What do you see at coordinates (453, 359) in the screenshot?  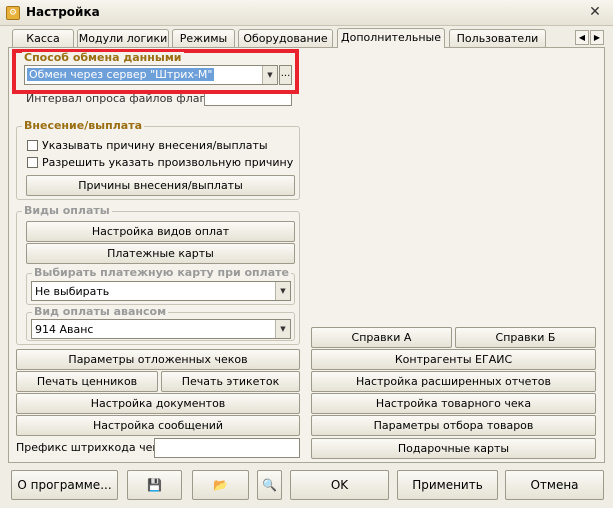 I see `egais-counterparties-button: Контрагенты ЕГАИС` at bounding box center [453, 359].